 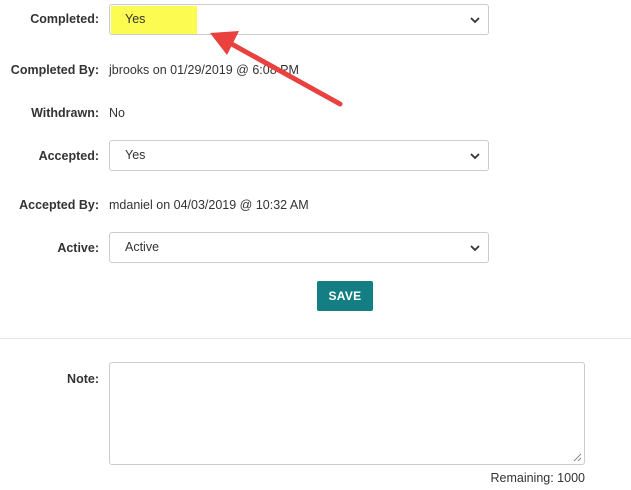 I want to click on active-label: Active:, so click(x=78, y=248).